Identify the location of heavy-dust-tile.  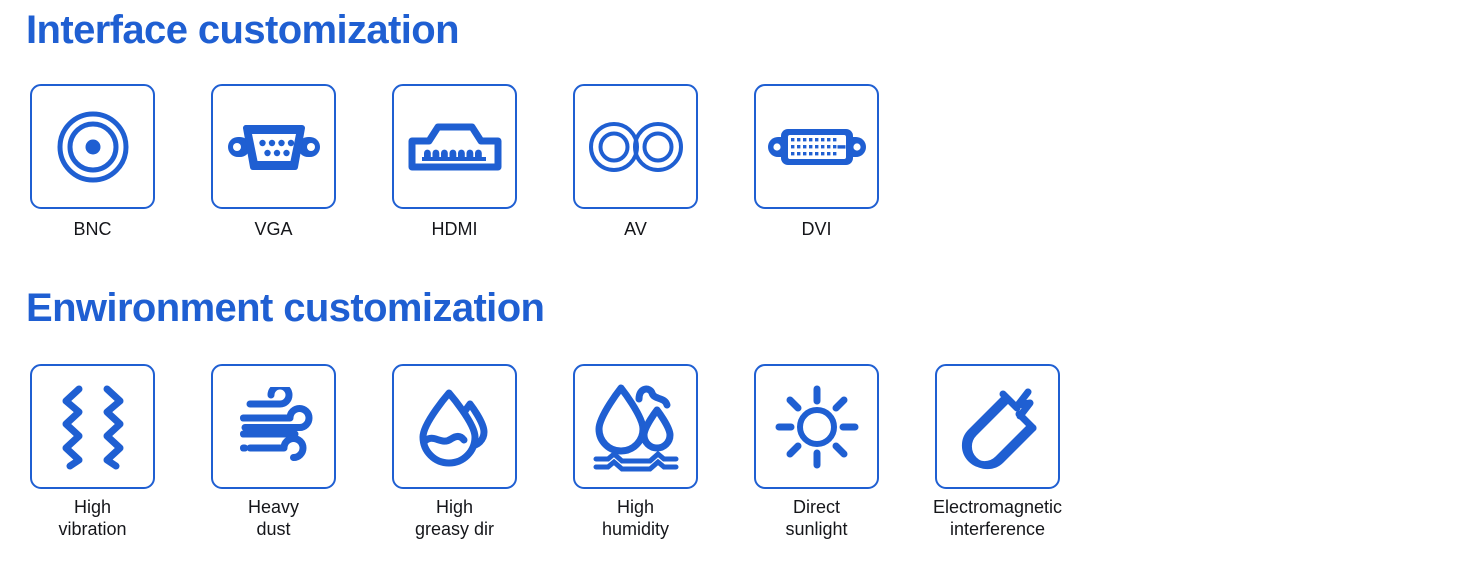
(273, 426).